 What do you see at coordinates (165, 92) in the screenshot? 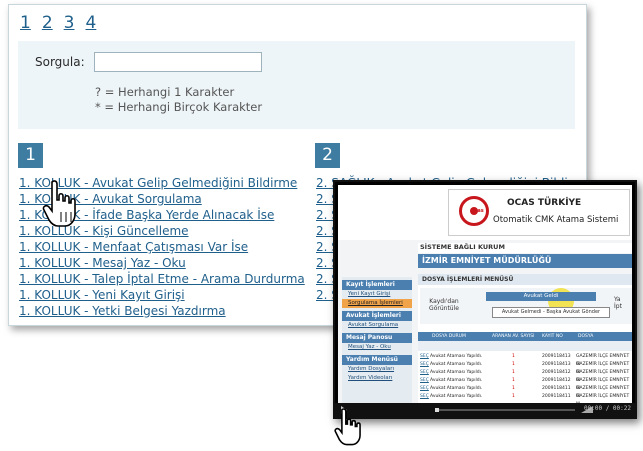
I see `hint-single-char: ? = Herhangi 1 Karakter` at bounding box center [165, 92].